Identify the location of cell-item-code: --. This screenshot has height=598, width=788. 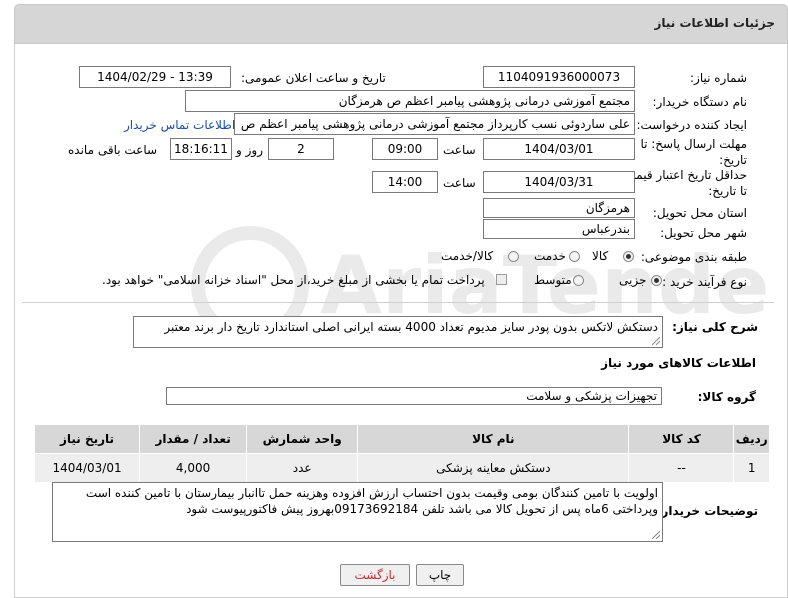
(681, 468).